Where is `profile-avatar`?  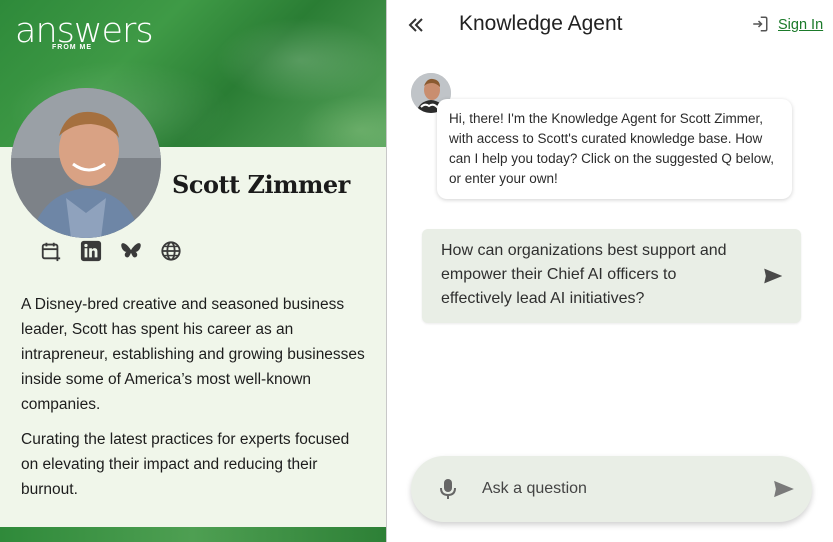
profile-avatar is located at coordinates (86, 163).